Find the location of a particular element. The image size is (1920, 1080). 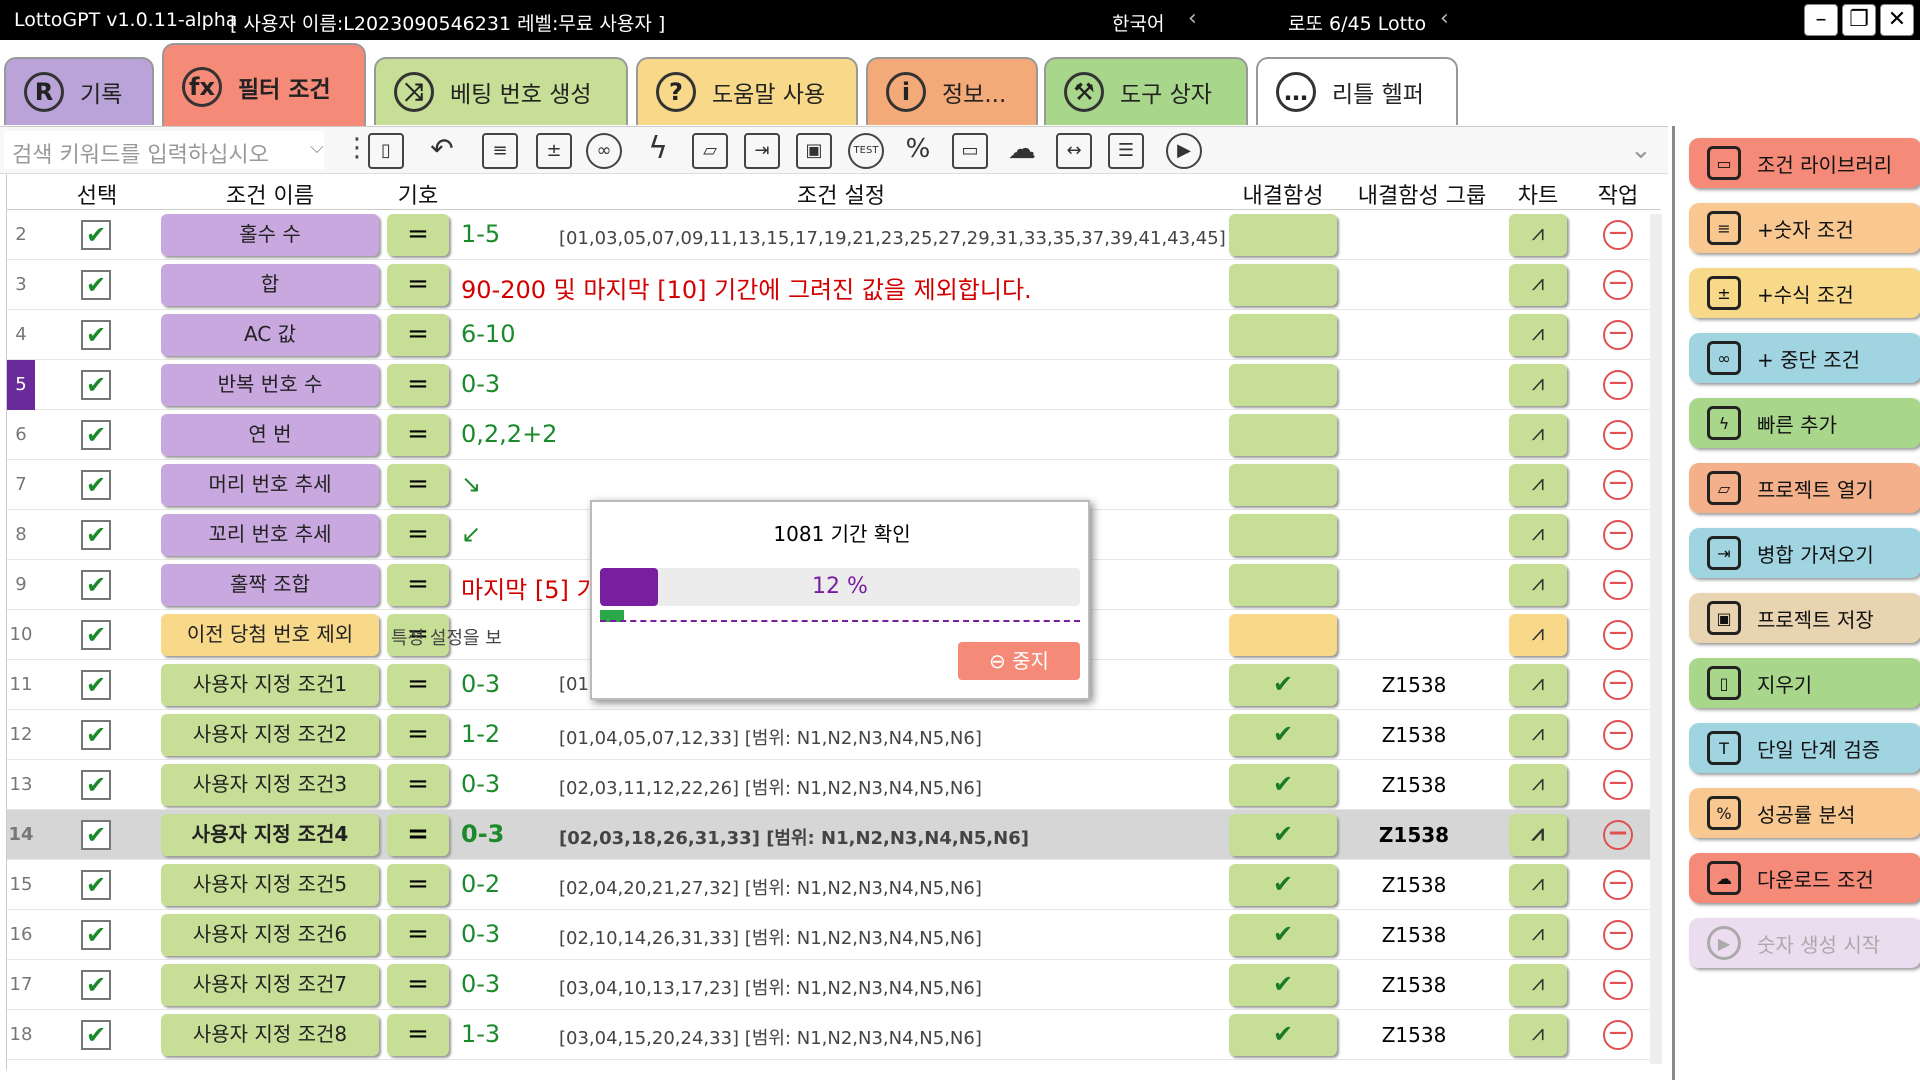

stop-button: ⊖ 중지 is located at coordinates (1019, 661).